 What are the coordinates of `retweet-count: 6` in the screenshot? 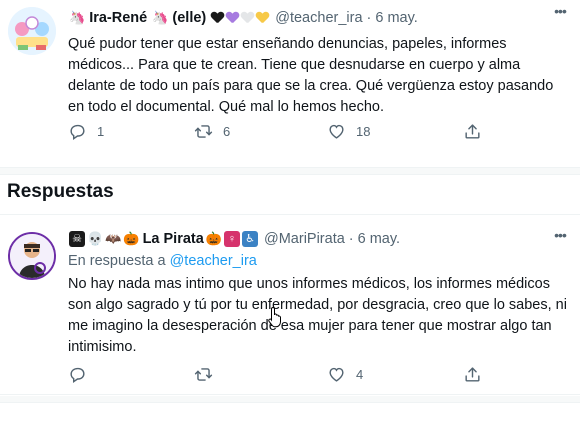 It's located at (227, 131).